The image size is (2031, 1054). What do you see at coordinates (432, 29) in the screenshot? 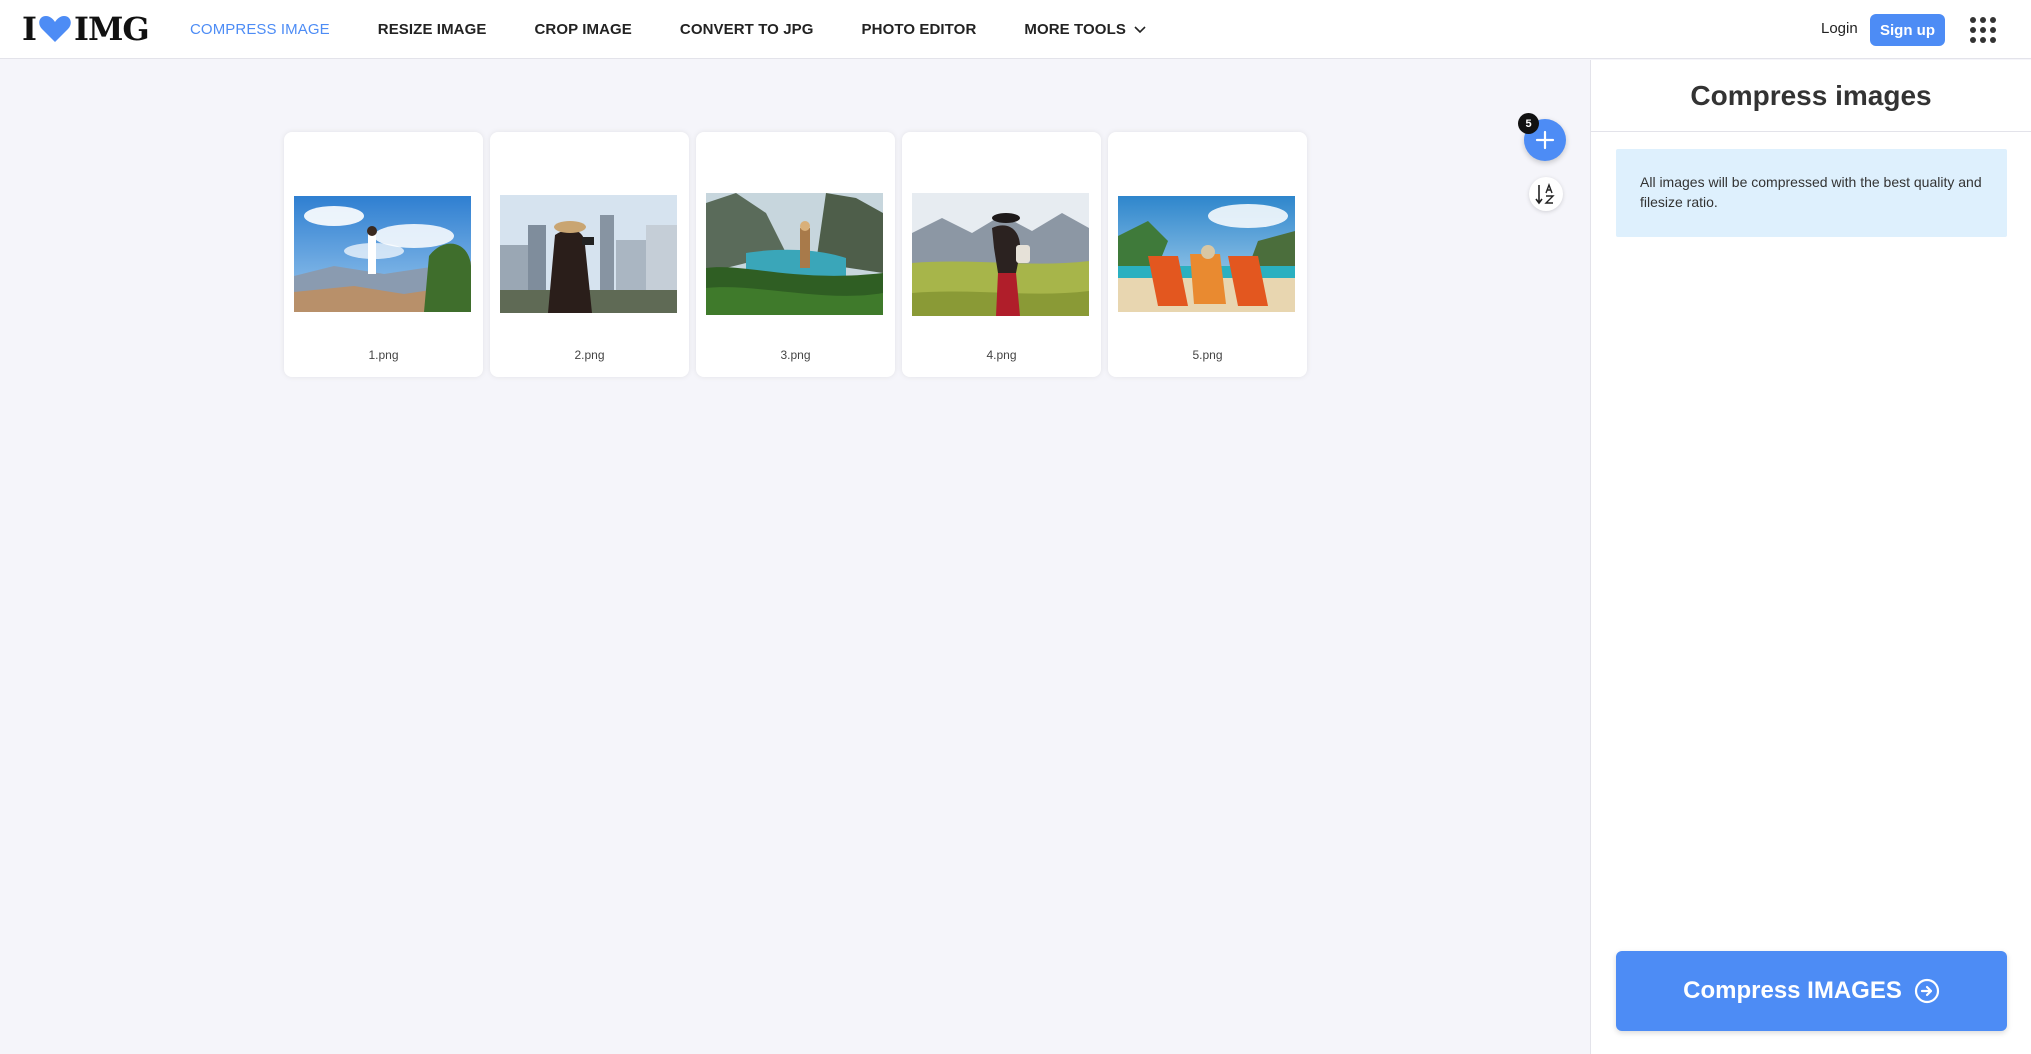
I see `nav-resize-image: RESIZE IMAGE` at bounding box center [432, 29].